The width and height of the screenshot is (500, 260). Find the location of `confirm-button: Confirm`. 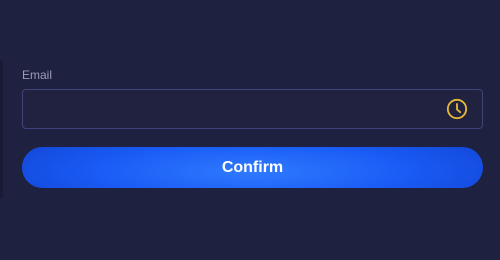

confirm-button: Confirm is located at coordinates (252, 167).